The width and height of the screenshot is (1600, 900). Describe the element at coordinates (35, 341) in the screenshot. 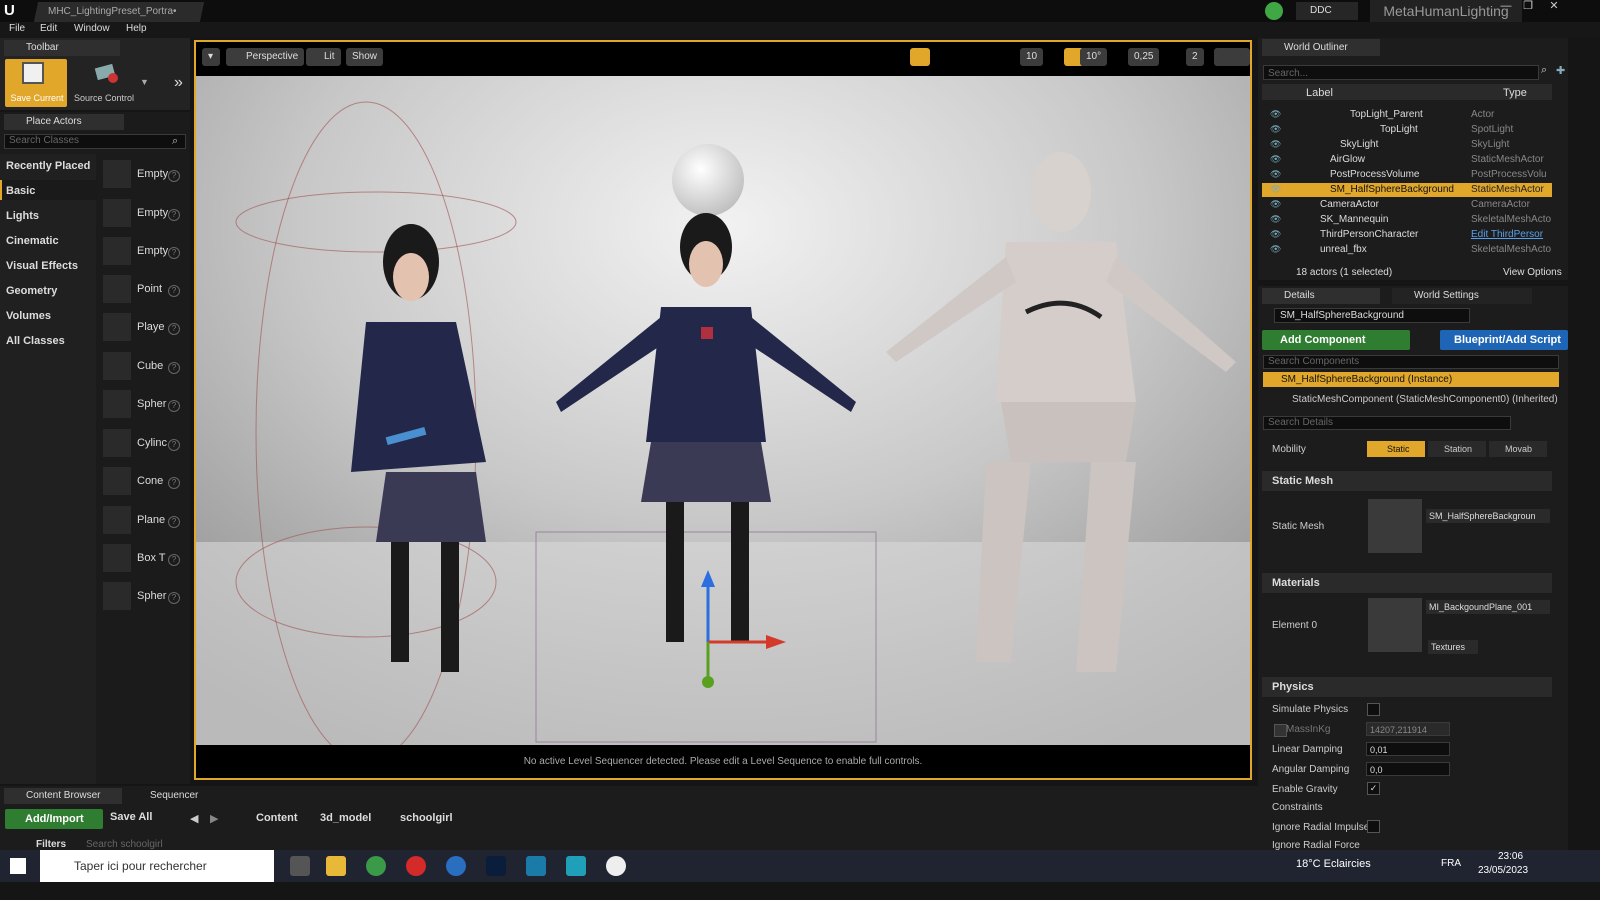

I see `category-all-classes: All Classes` at that location.